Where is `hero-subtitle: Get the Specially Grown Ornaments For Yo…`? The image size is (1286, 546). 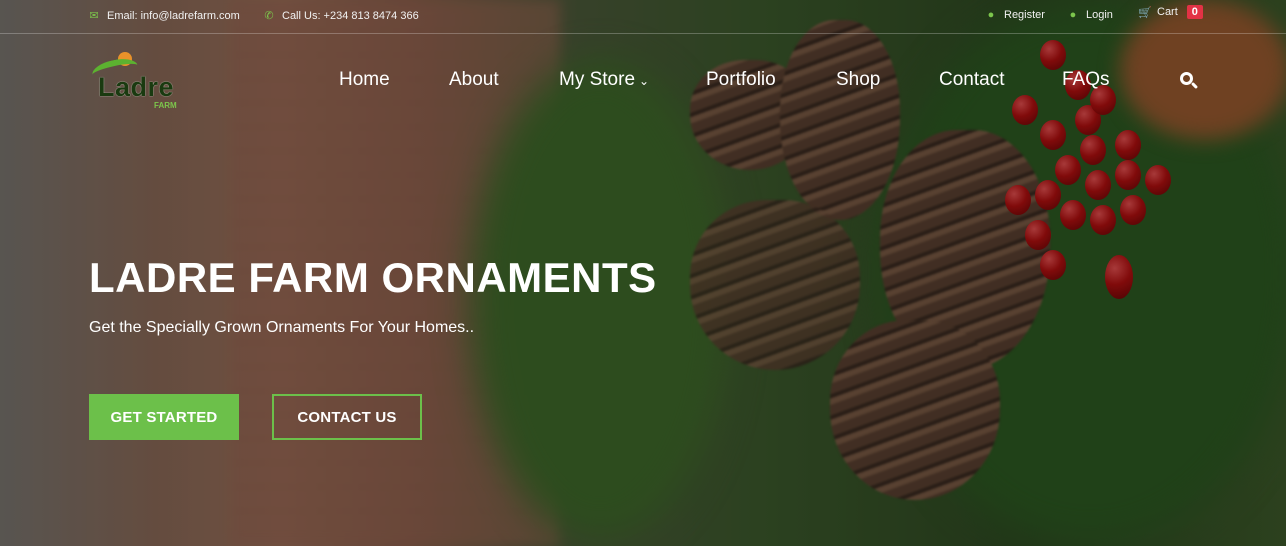
hero-subtitle: Get the Specially Grown Ornaments For Yo… is located at coordinates (282, 327).